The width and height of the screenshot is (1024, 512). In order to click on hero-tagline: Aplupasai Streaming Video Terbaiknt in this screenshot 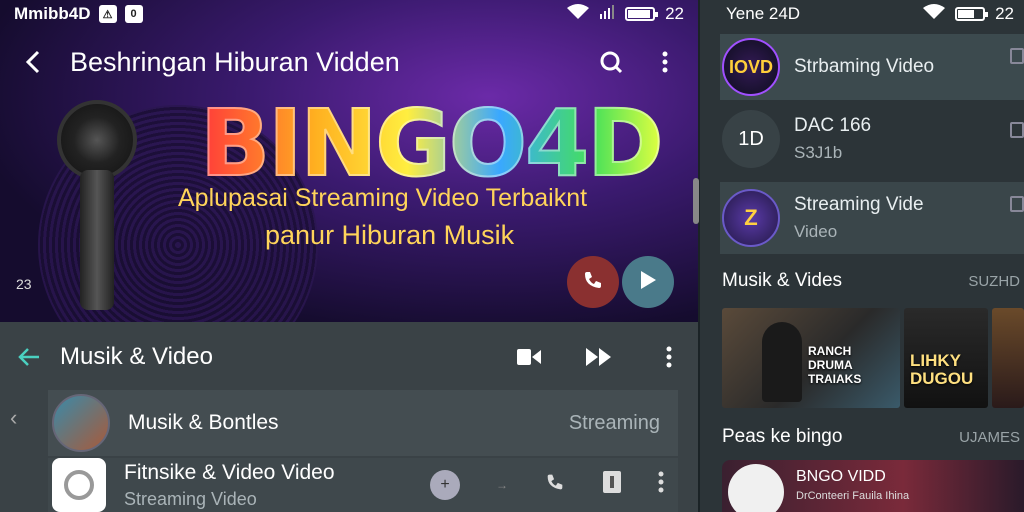, I will do `click(383, 198)`.